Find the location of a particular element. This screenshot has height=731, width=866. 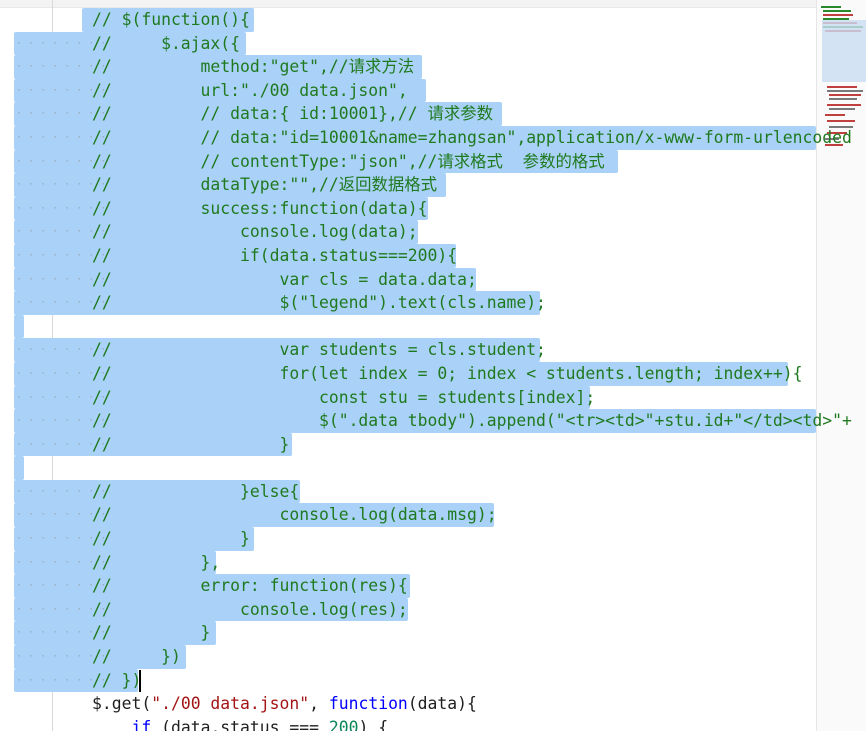

code-text: // // data:{ id:10001},// 请求参数 is located at coordinates (293, 114).